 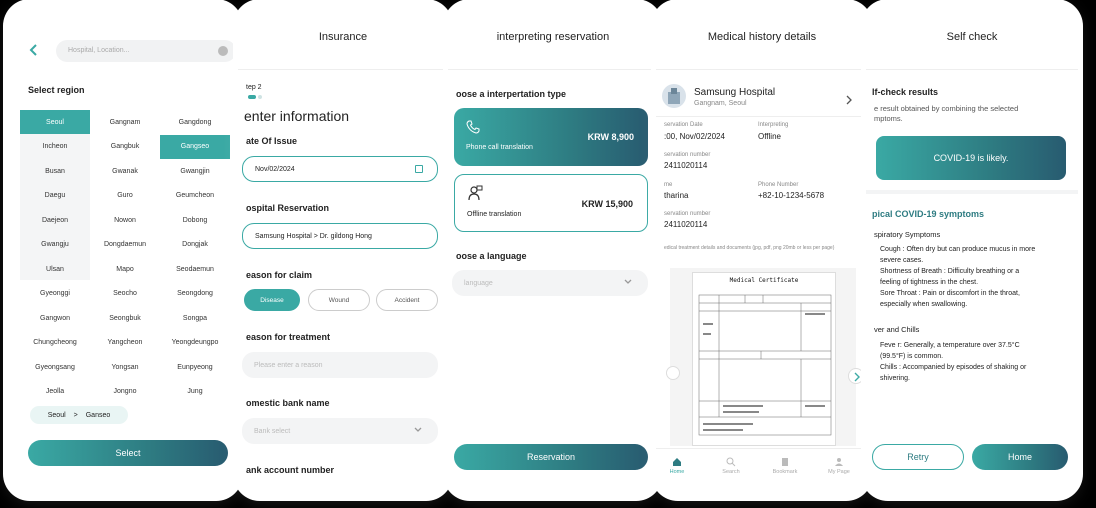 What do you see at coordinates (254, 87) in the screenshot?
I see `step-label: tep 2` at bounding box center [254, 87].